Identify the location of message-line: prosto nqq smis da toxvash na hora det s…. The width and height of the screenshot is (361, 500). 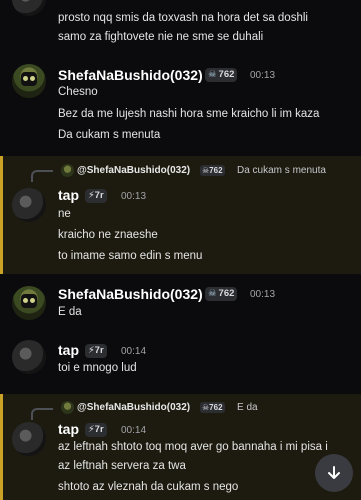
(183, 18).